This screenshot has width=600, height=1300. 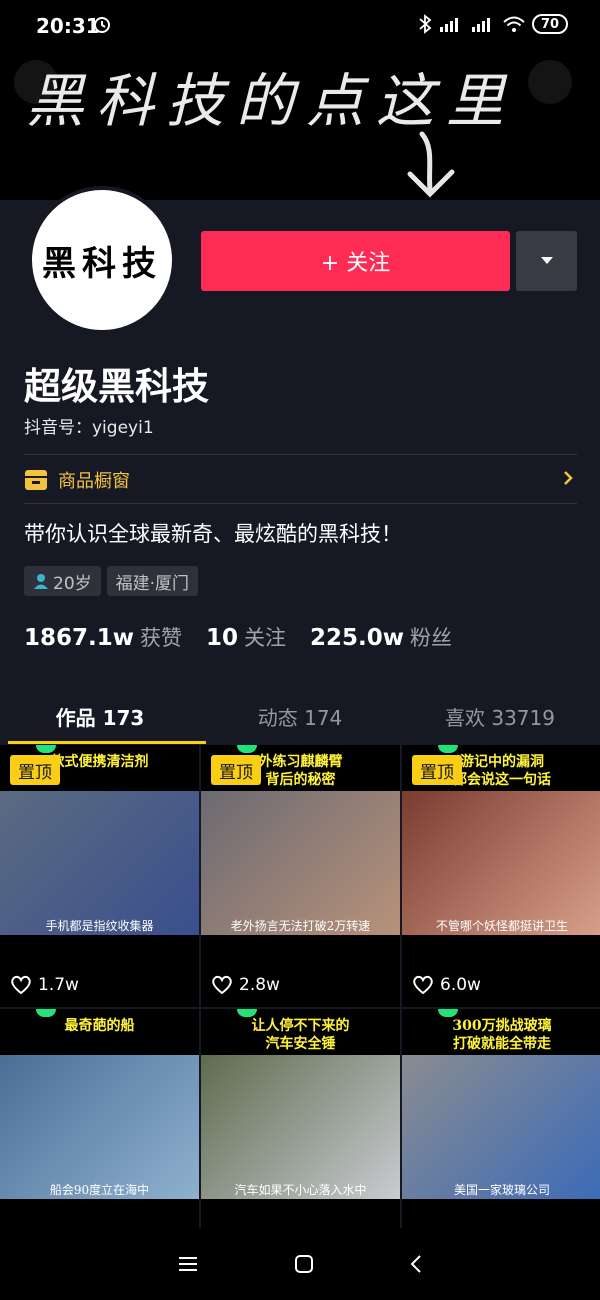 I want to click on location-tag: 福建·厦门, so click(x=152, y=581).